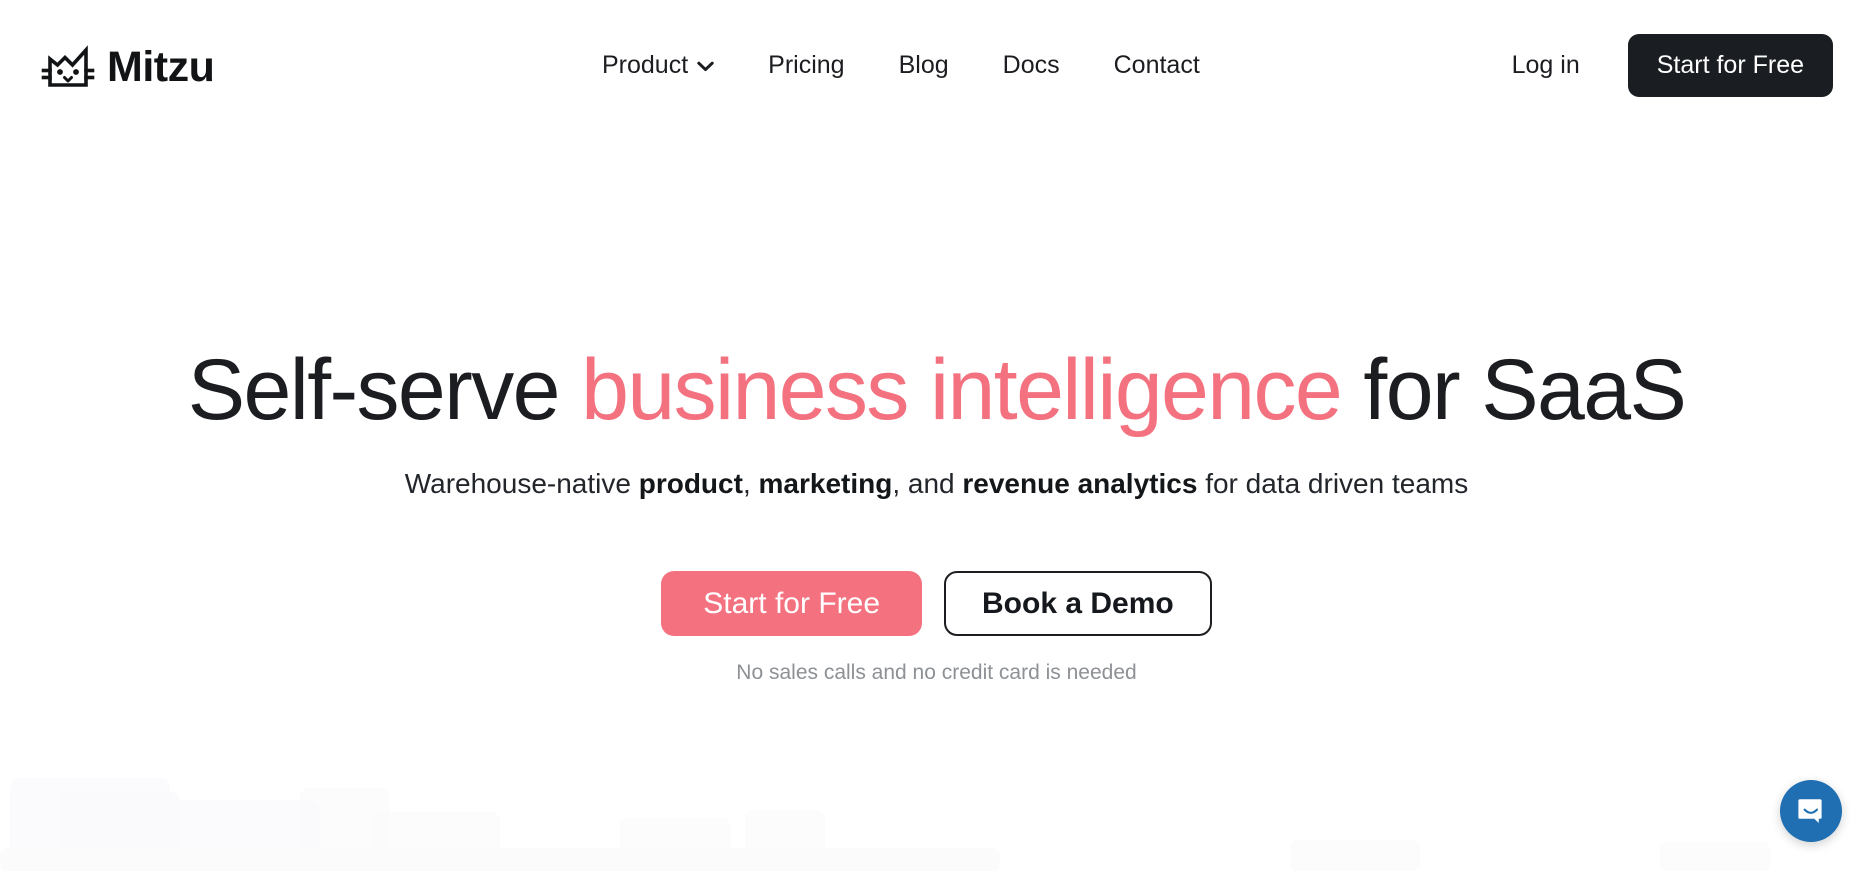 This screenshot has width=1873, height=871. I want to click on nav-item-blog-label: Blog, so click(923, 64).